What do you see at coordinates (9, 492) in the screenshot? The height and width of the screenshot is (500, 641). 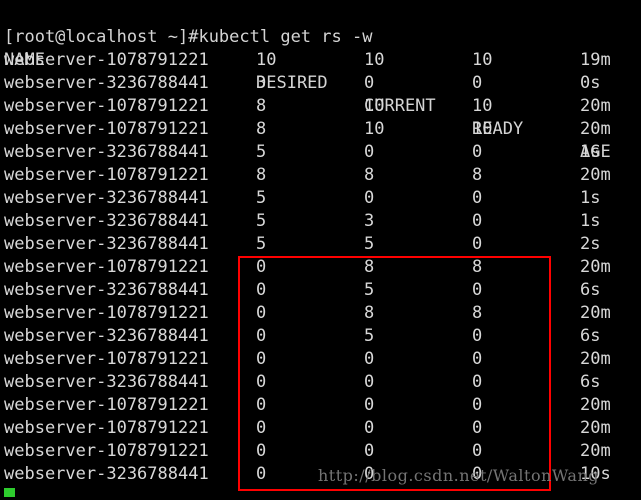 I see `terminal-cursor` at bounding box center [9, 492].